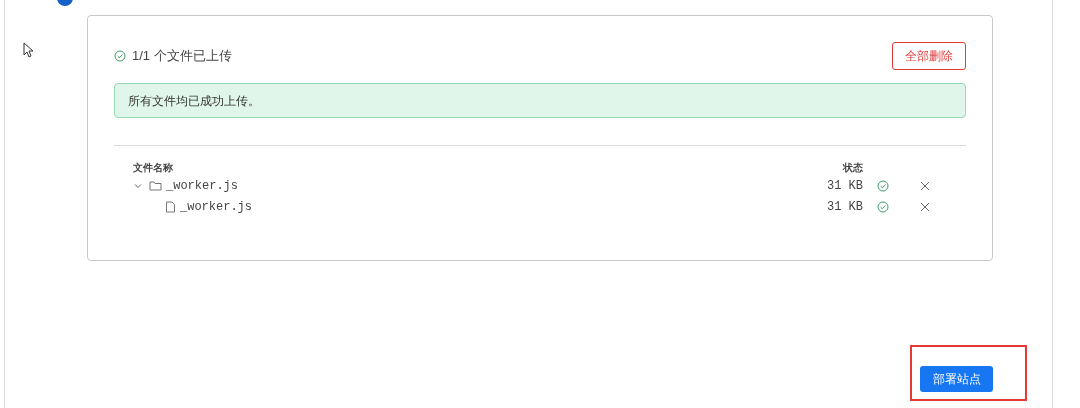  Describe the element at coordinates (120, 56) in the screenshot. I see `check-circle-icon` at that location.